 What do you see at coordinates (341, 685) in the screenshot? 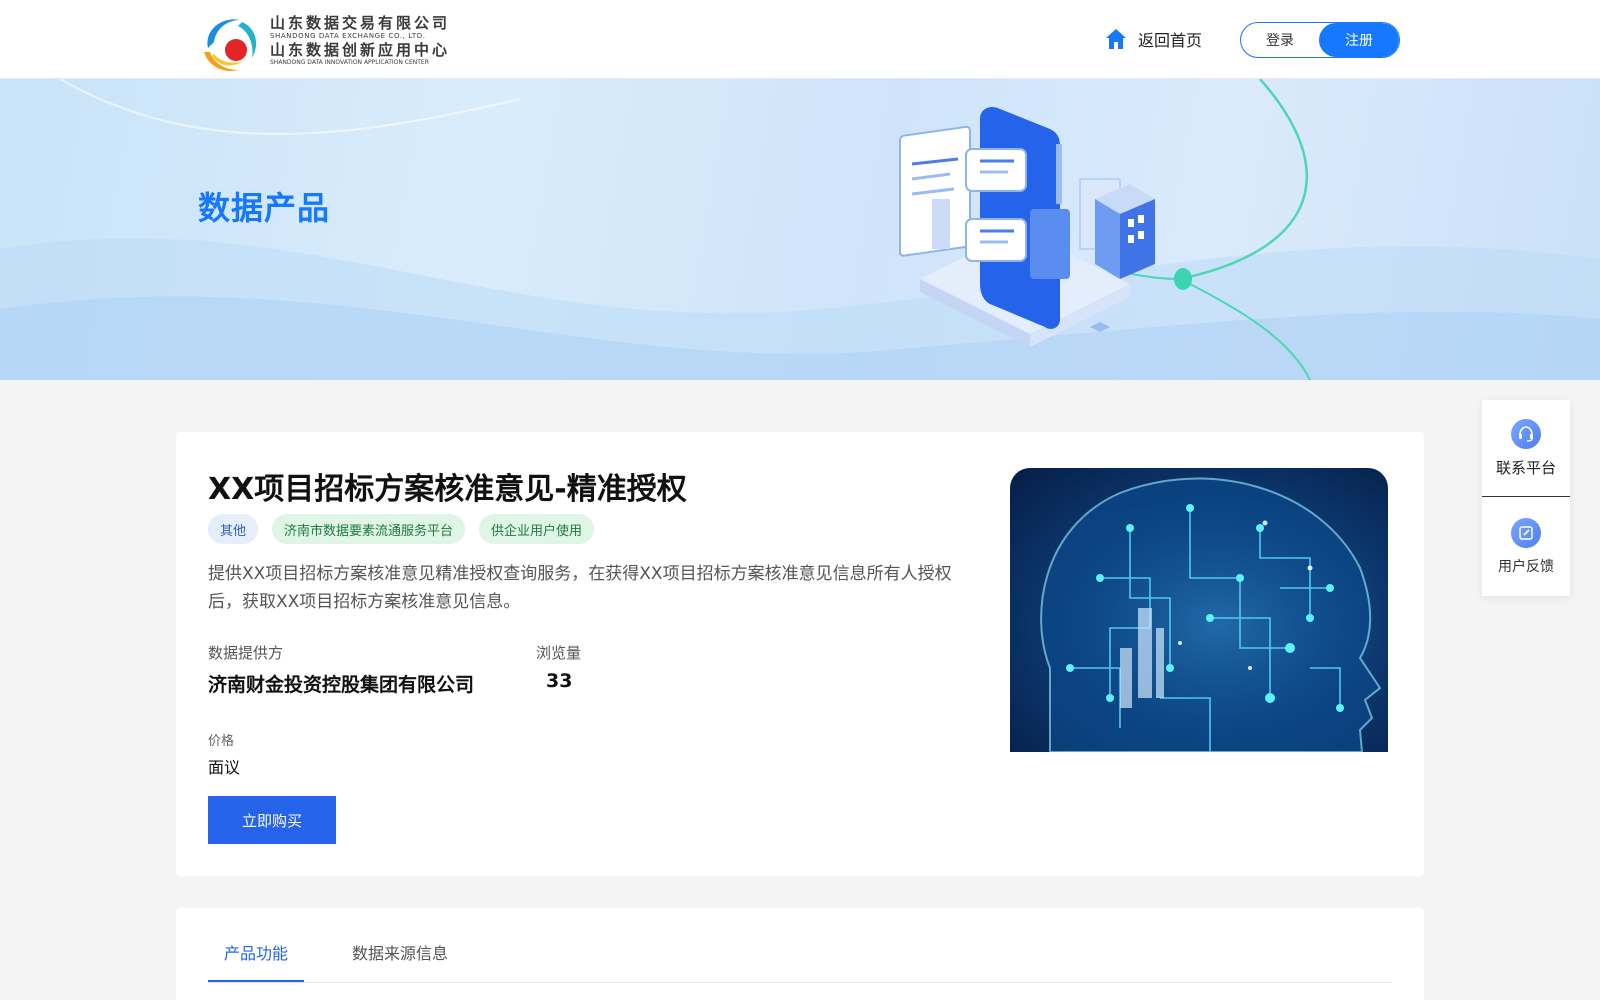
I see `provider-value: 济南财金投资控股集团有限公司` at bounding box center [341, 685].